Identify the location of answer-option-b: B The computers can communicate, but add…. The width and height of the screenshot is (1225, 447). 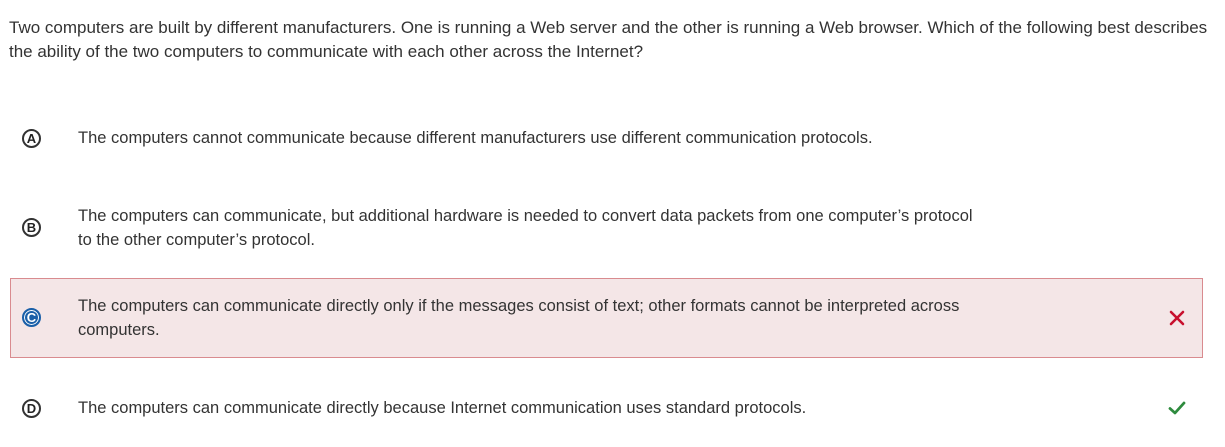
(606, 228).